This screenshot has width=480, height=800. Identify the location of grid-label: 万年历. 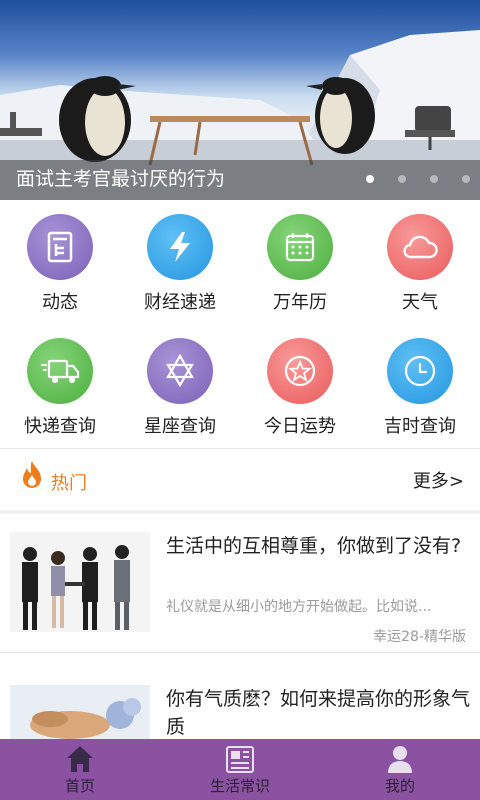
(300, 302).